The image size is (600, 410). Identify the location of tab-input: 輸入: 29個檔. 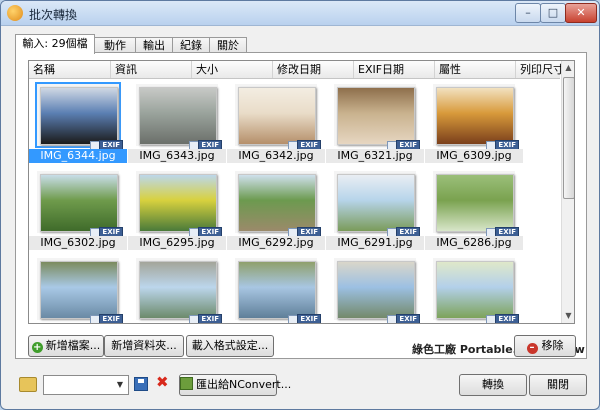
(55, 44).